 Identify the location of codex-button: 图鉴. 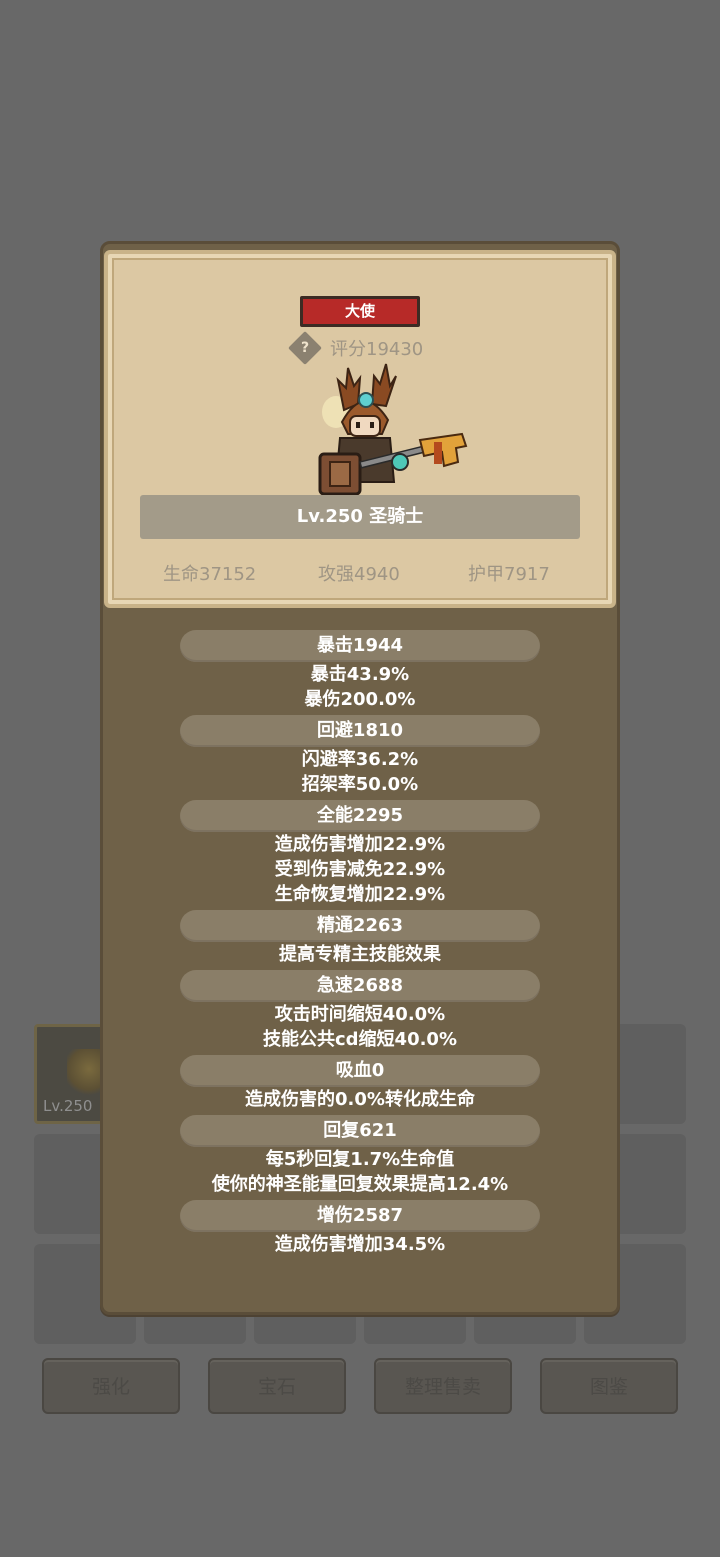
(609, 1386).